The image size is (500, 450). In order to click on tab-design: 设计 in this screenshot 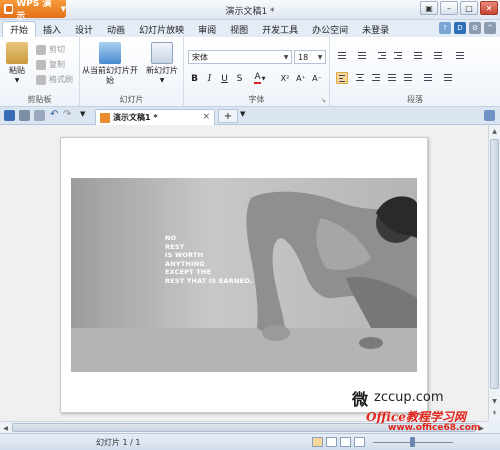, I will do `click(84, 29)`.